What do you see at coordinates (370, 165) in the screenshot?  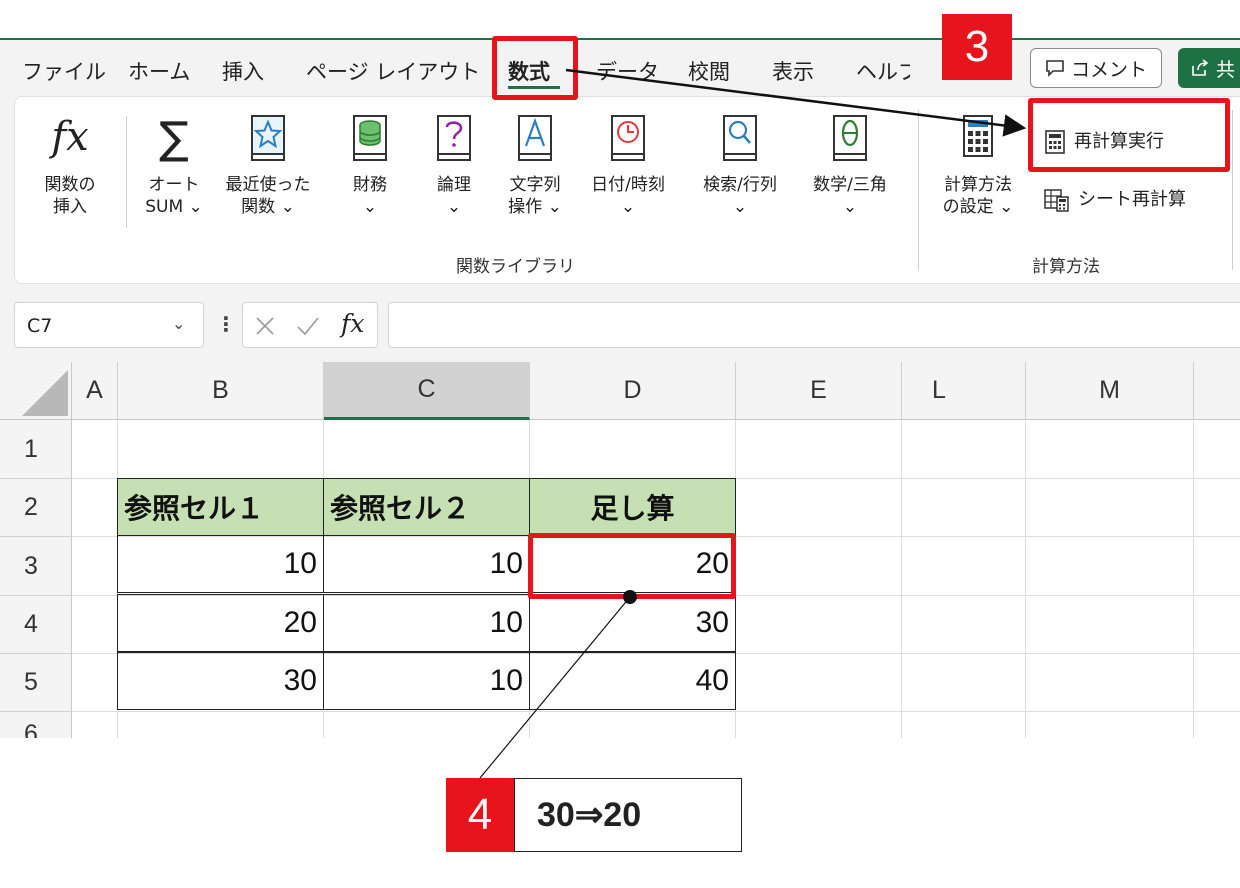 I see `financial-button: 財務 ⌄` at bounding box center [370, 165].